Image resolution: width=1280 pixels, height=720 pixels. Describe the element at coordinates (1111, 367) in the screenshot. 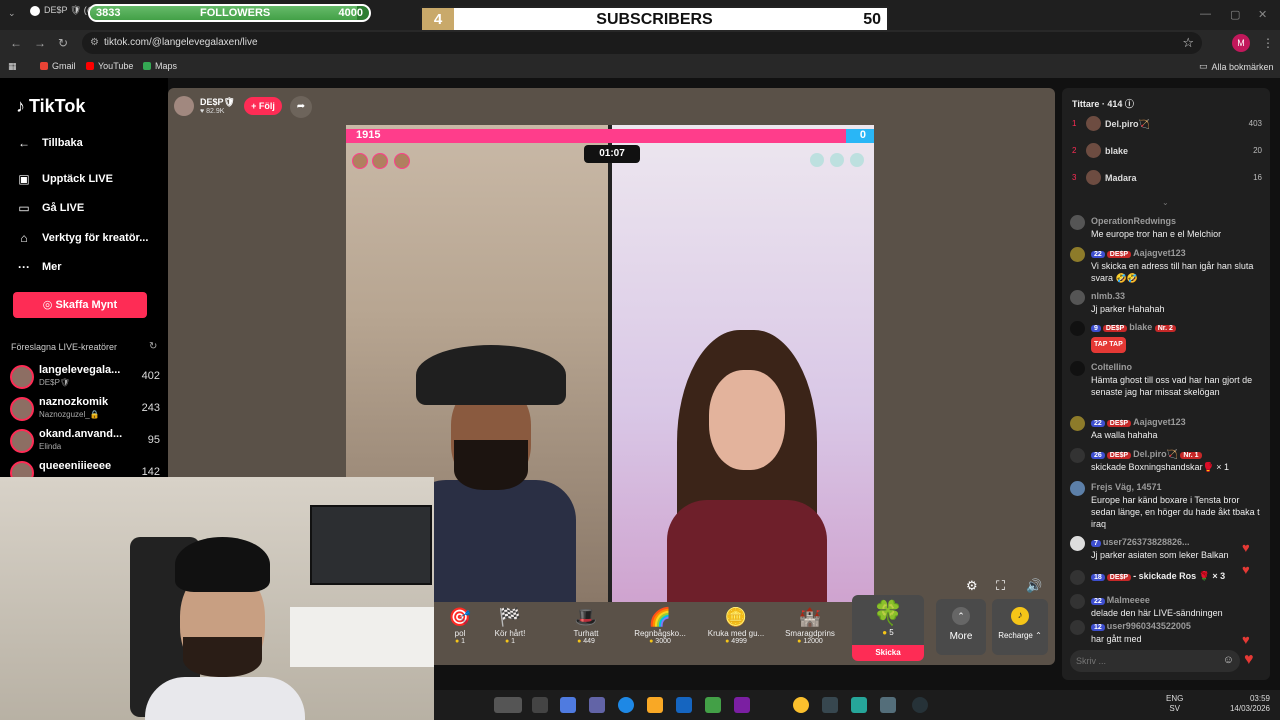

I see `chat-user: Coltellino` at that location.